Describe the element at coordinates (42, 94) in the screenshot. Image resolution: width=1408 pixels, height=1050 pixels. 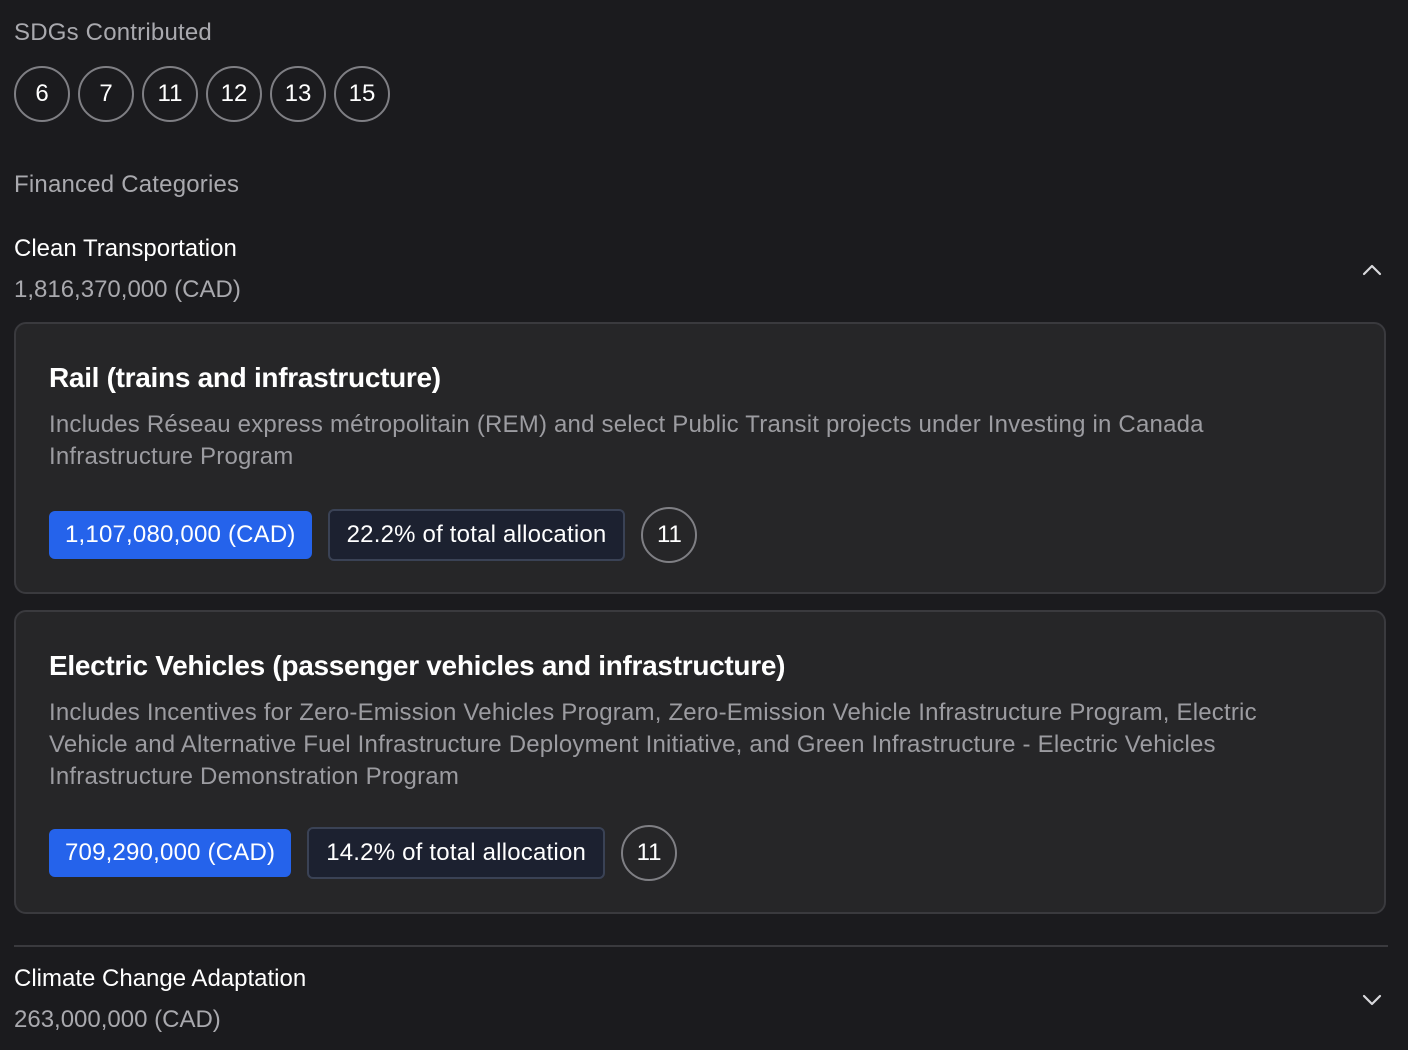
I see `sdg-badge: 6` at that location.